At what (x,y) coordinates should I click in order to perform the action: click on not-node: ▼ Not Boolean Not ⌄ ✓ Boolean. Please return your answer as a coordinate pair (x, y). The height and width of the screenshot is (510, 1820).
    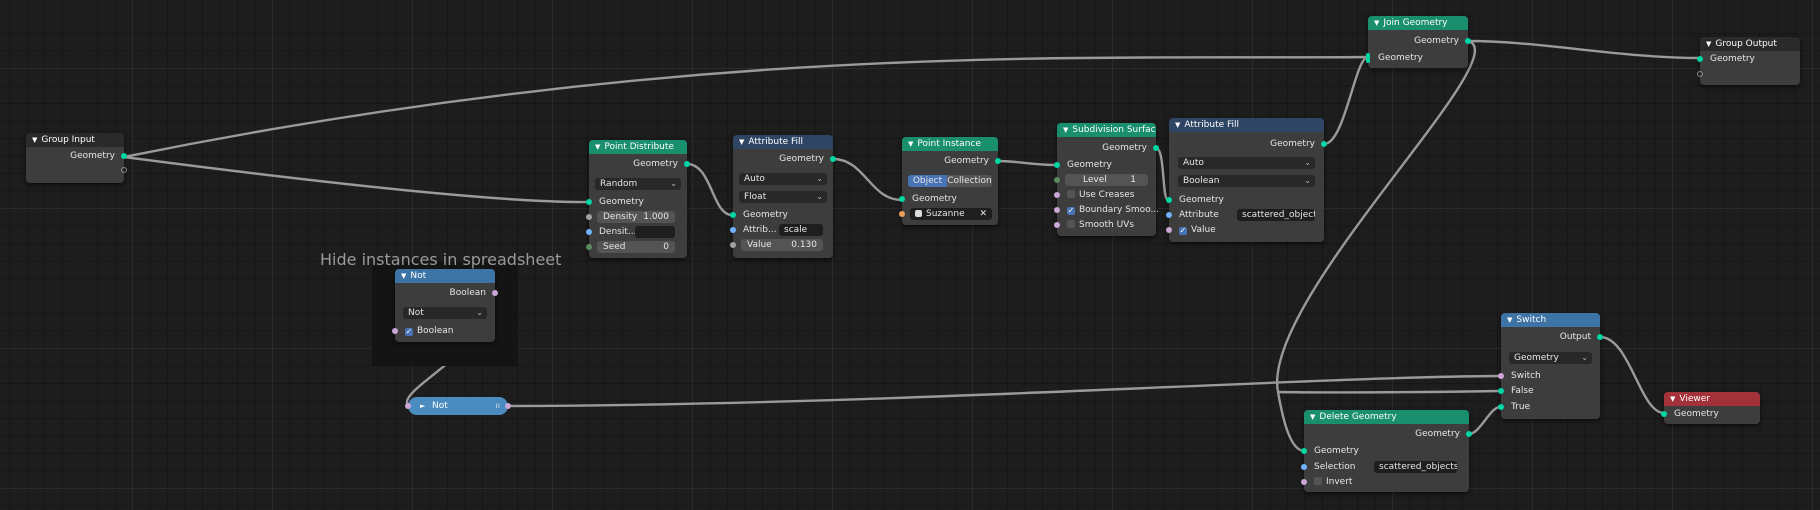
    Looking at the image, I should click on (445, 305).